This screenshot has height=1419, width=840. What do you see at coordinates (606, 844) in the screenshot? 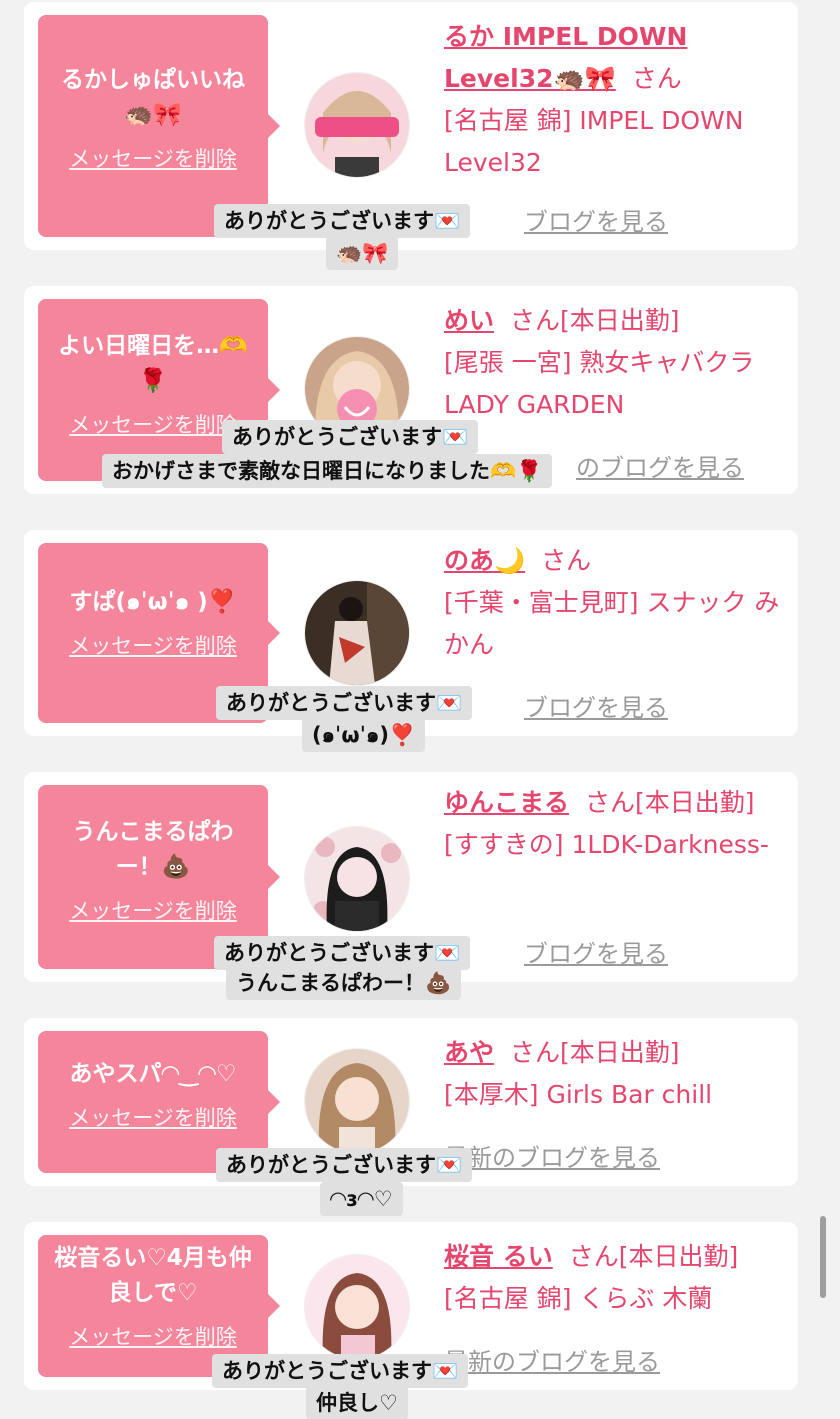
I see `shop-name: [すすきの] 1LDK-Darkness-` at bounding box center [606, 844].